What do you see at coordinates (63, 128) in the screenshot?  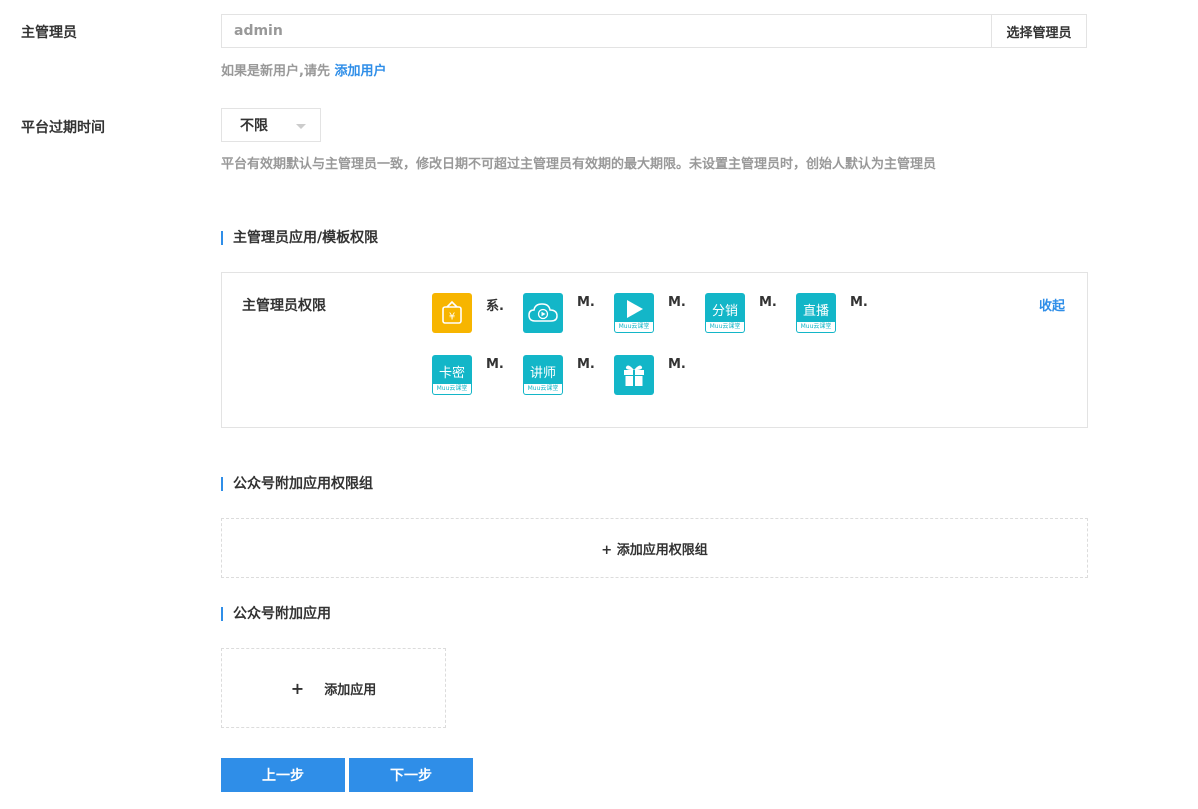 I see `expiry-label: 平台过期时间` at bounding box center [63, 128].